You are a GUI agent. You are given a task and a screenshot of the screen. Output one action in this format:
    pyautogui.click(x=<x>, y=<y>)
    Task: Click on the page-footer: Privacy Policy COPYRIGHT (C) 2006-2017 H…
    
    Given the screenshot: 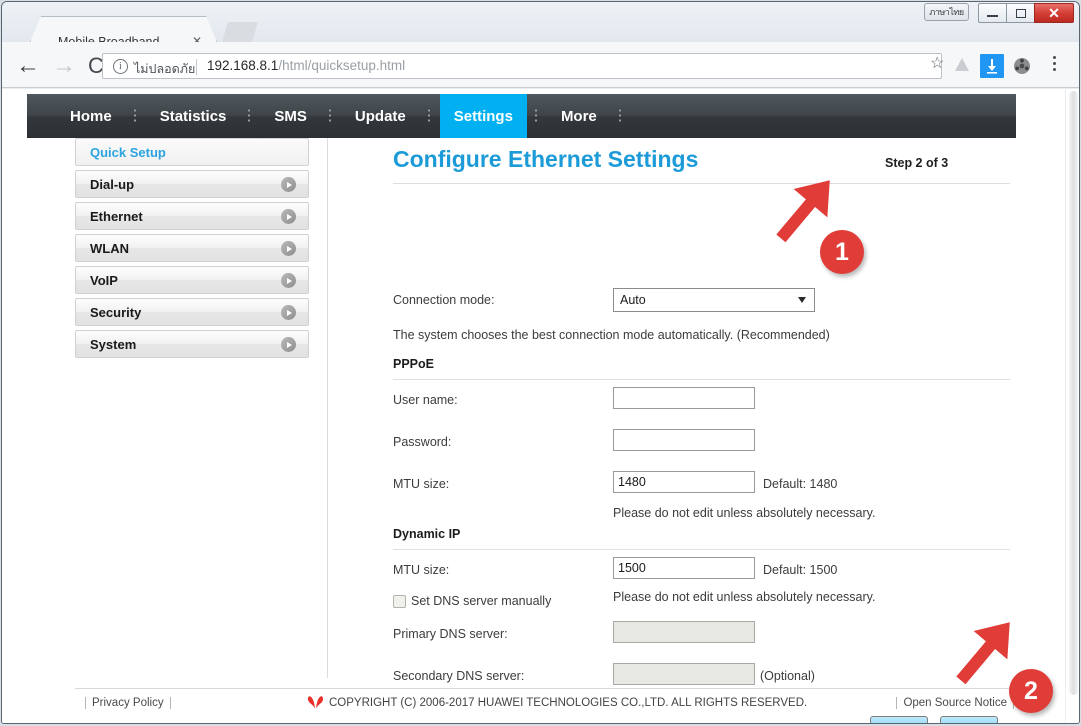 What is the action you would take?
    pyautogui.click(x=545, y=701)
    